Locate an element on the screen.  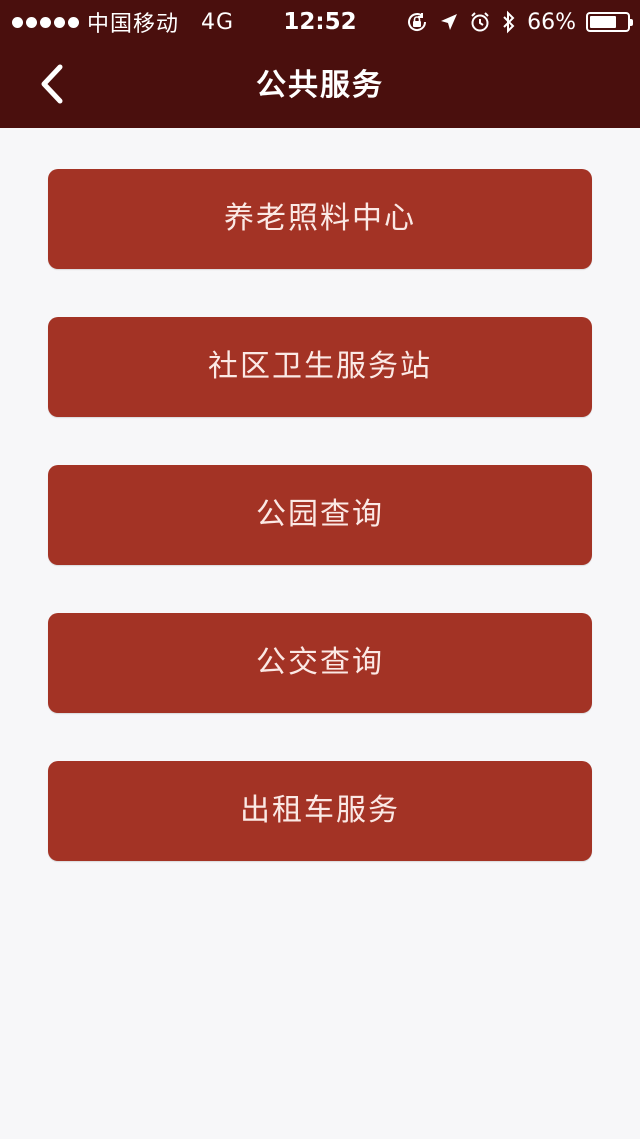
status-bar: 中国移动 4G 12:52 66% is located at coordinates (320, 22).